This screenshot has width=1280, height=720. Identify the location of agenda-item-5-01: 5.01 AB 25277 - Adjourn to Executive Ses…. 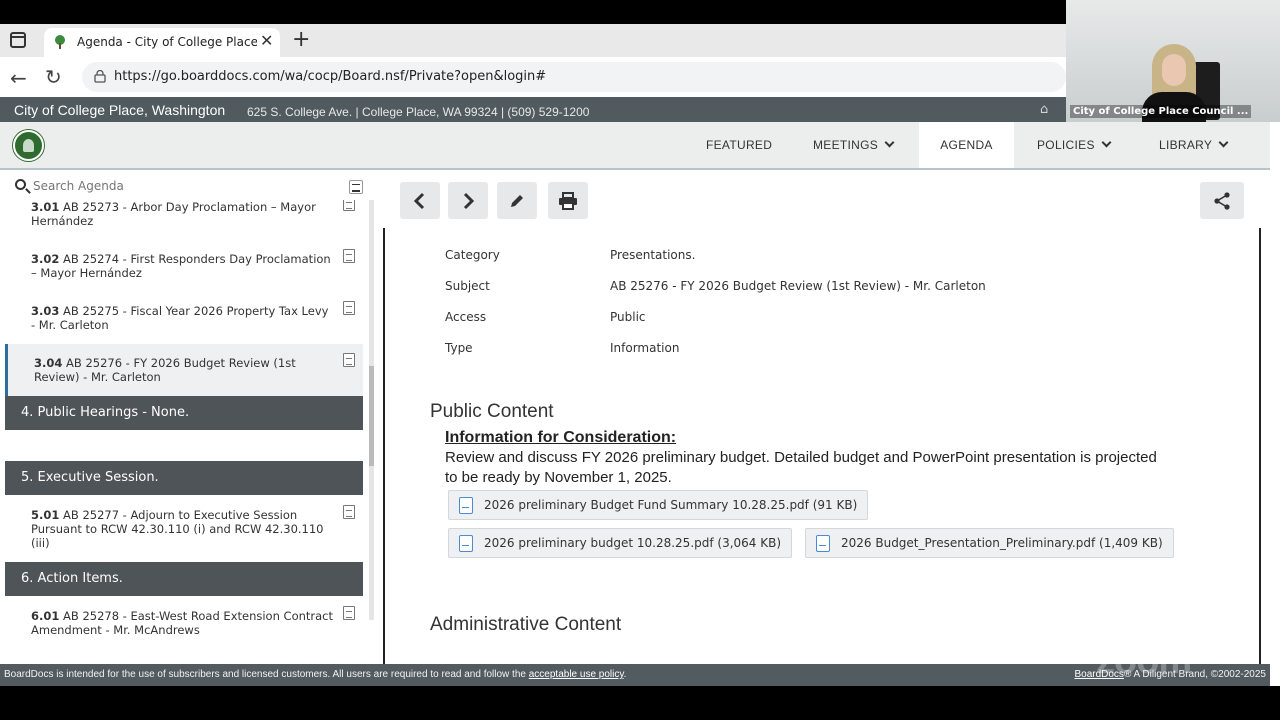
(184, 527).